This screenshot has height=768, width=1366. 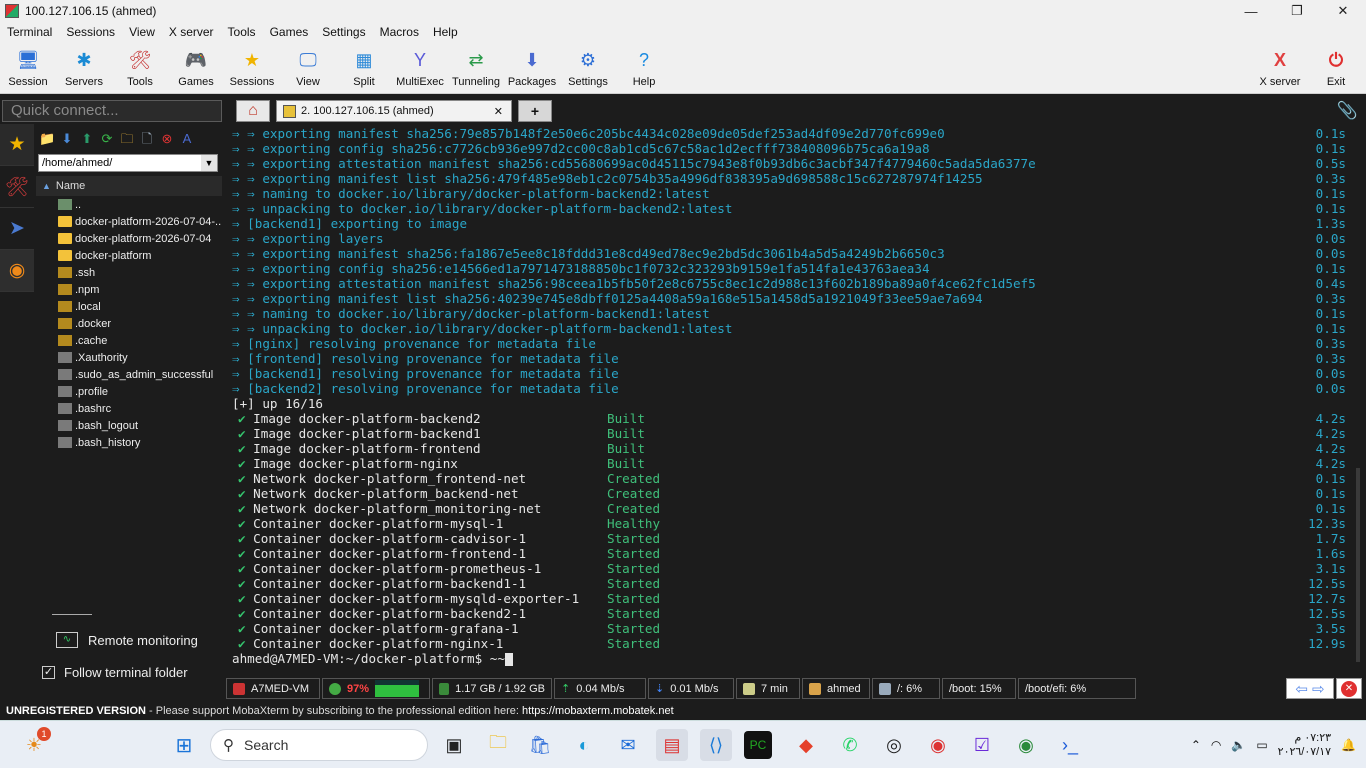 What do you see at coordinates (1026, 745) in the screenshot?
I see `chrome-profile-icon: ◉` at bounding box center [1026, 745].